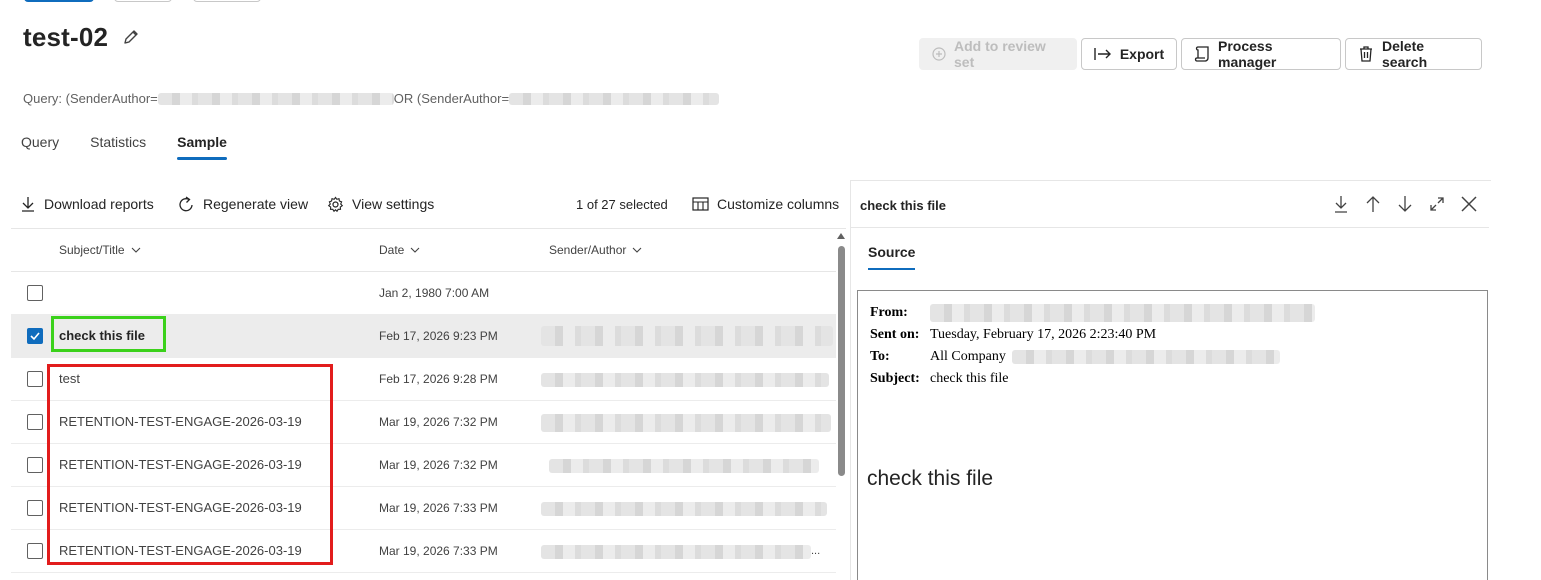 This screenshot has height=580, width=1541. I want to click on column-header-date-label: Date, so click(392, 250).